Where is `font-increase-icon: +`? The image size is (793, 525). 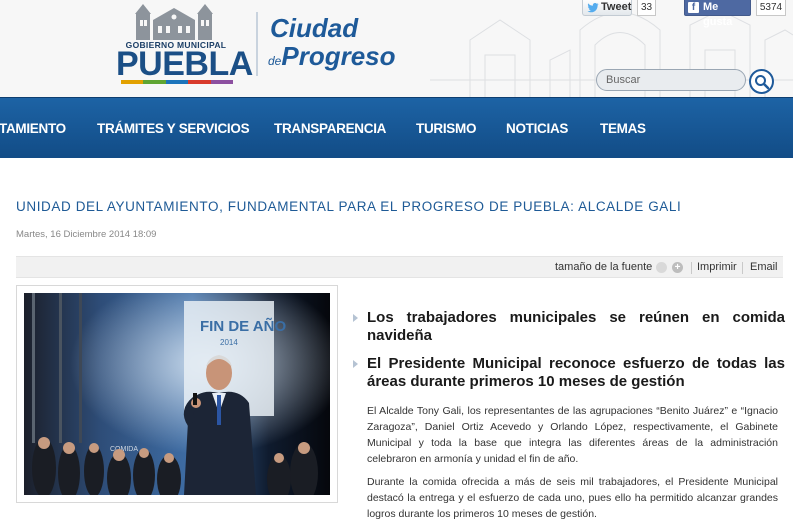
font-increase-icon: + is located at coordinates (677, 267).